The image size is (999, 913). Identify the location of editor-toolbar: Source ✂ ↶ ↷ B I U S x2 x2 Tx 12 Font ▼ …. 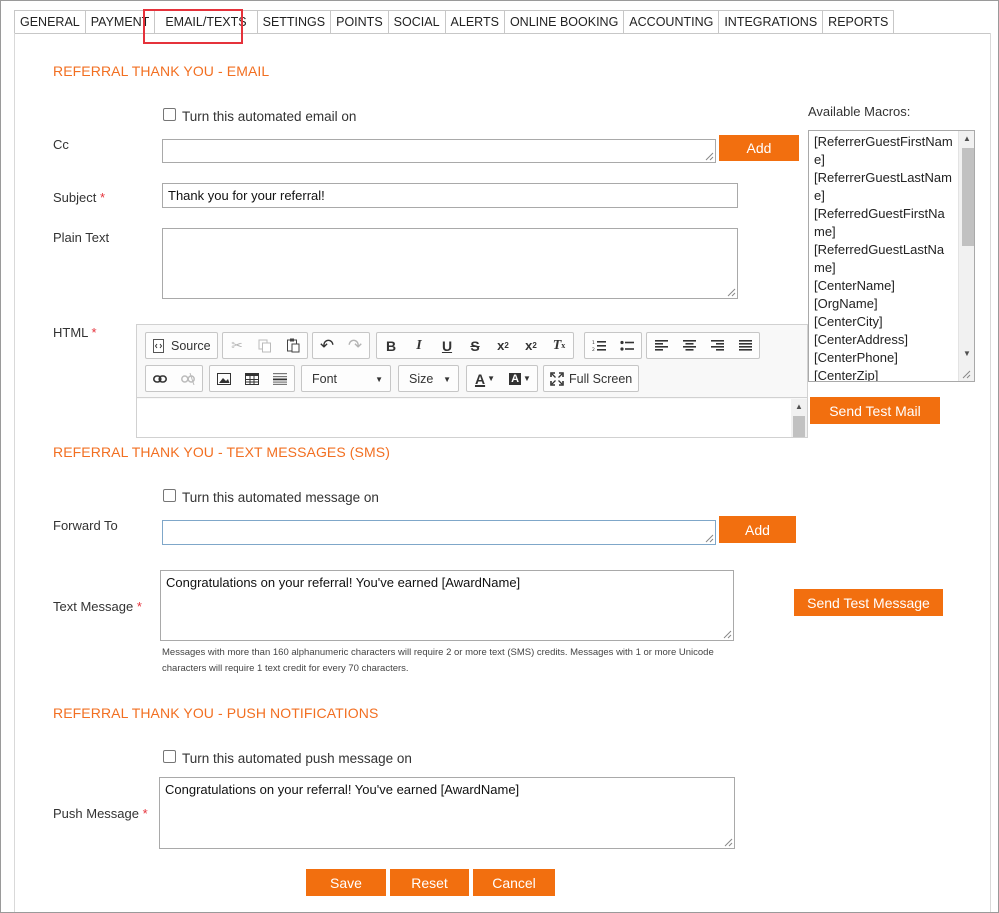
(472, 361).